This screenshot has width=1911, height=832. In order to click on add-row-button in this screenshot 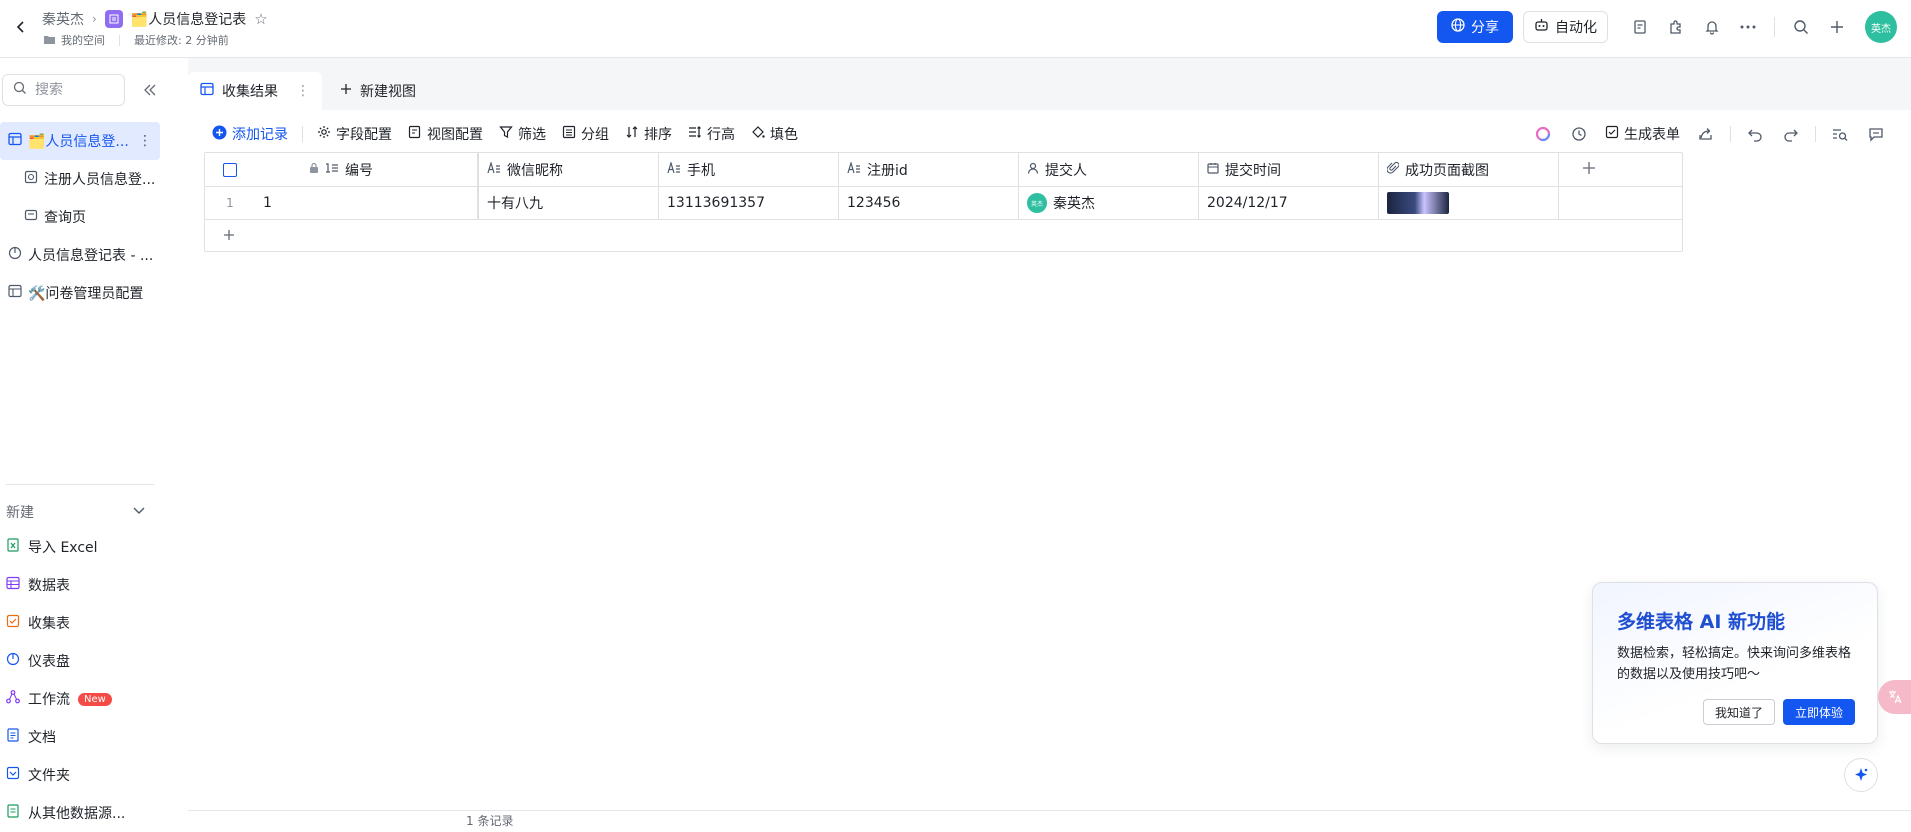, I will do `click(229, 235)`.